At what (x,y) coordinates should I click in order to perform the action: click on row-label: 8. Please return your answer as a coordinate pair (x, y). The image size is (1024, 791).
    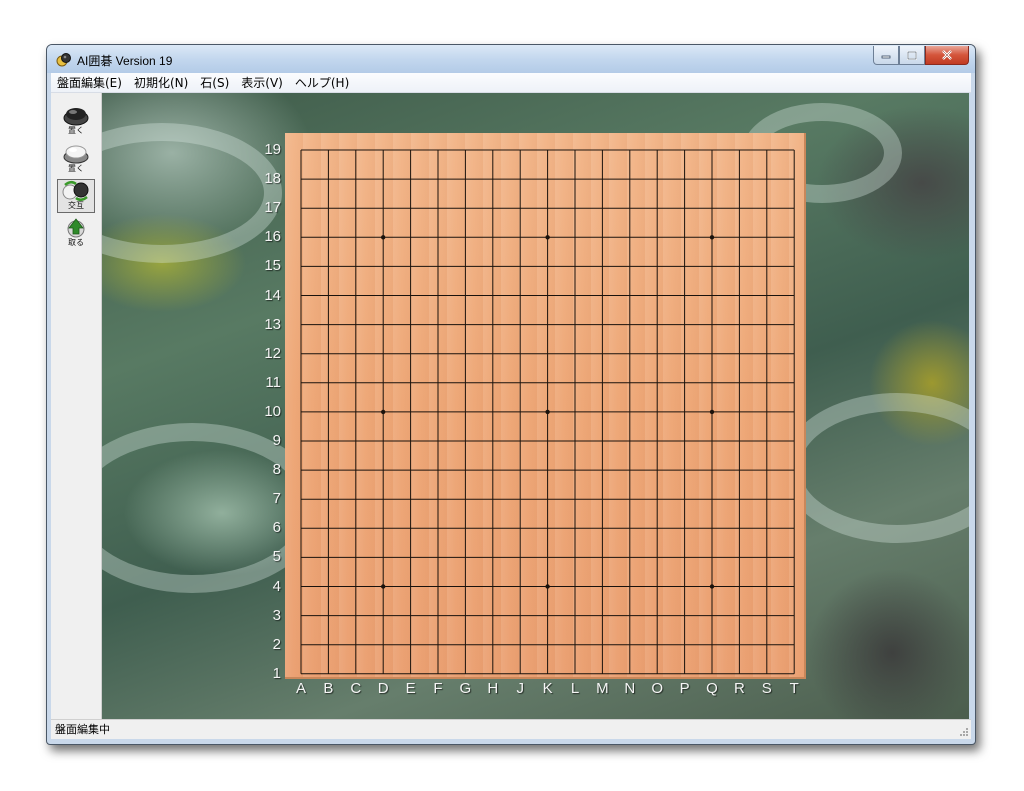
    Looking at the image, I should click on (276, 470).